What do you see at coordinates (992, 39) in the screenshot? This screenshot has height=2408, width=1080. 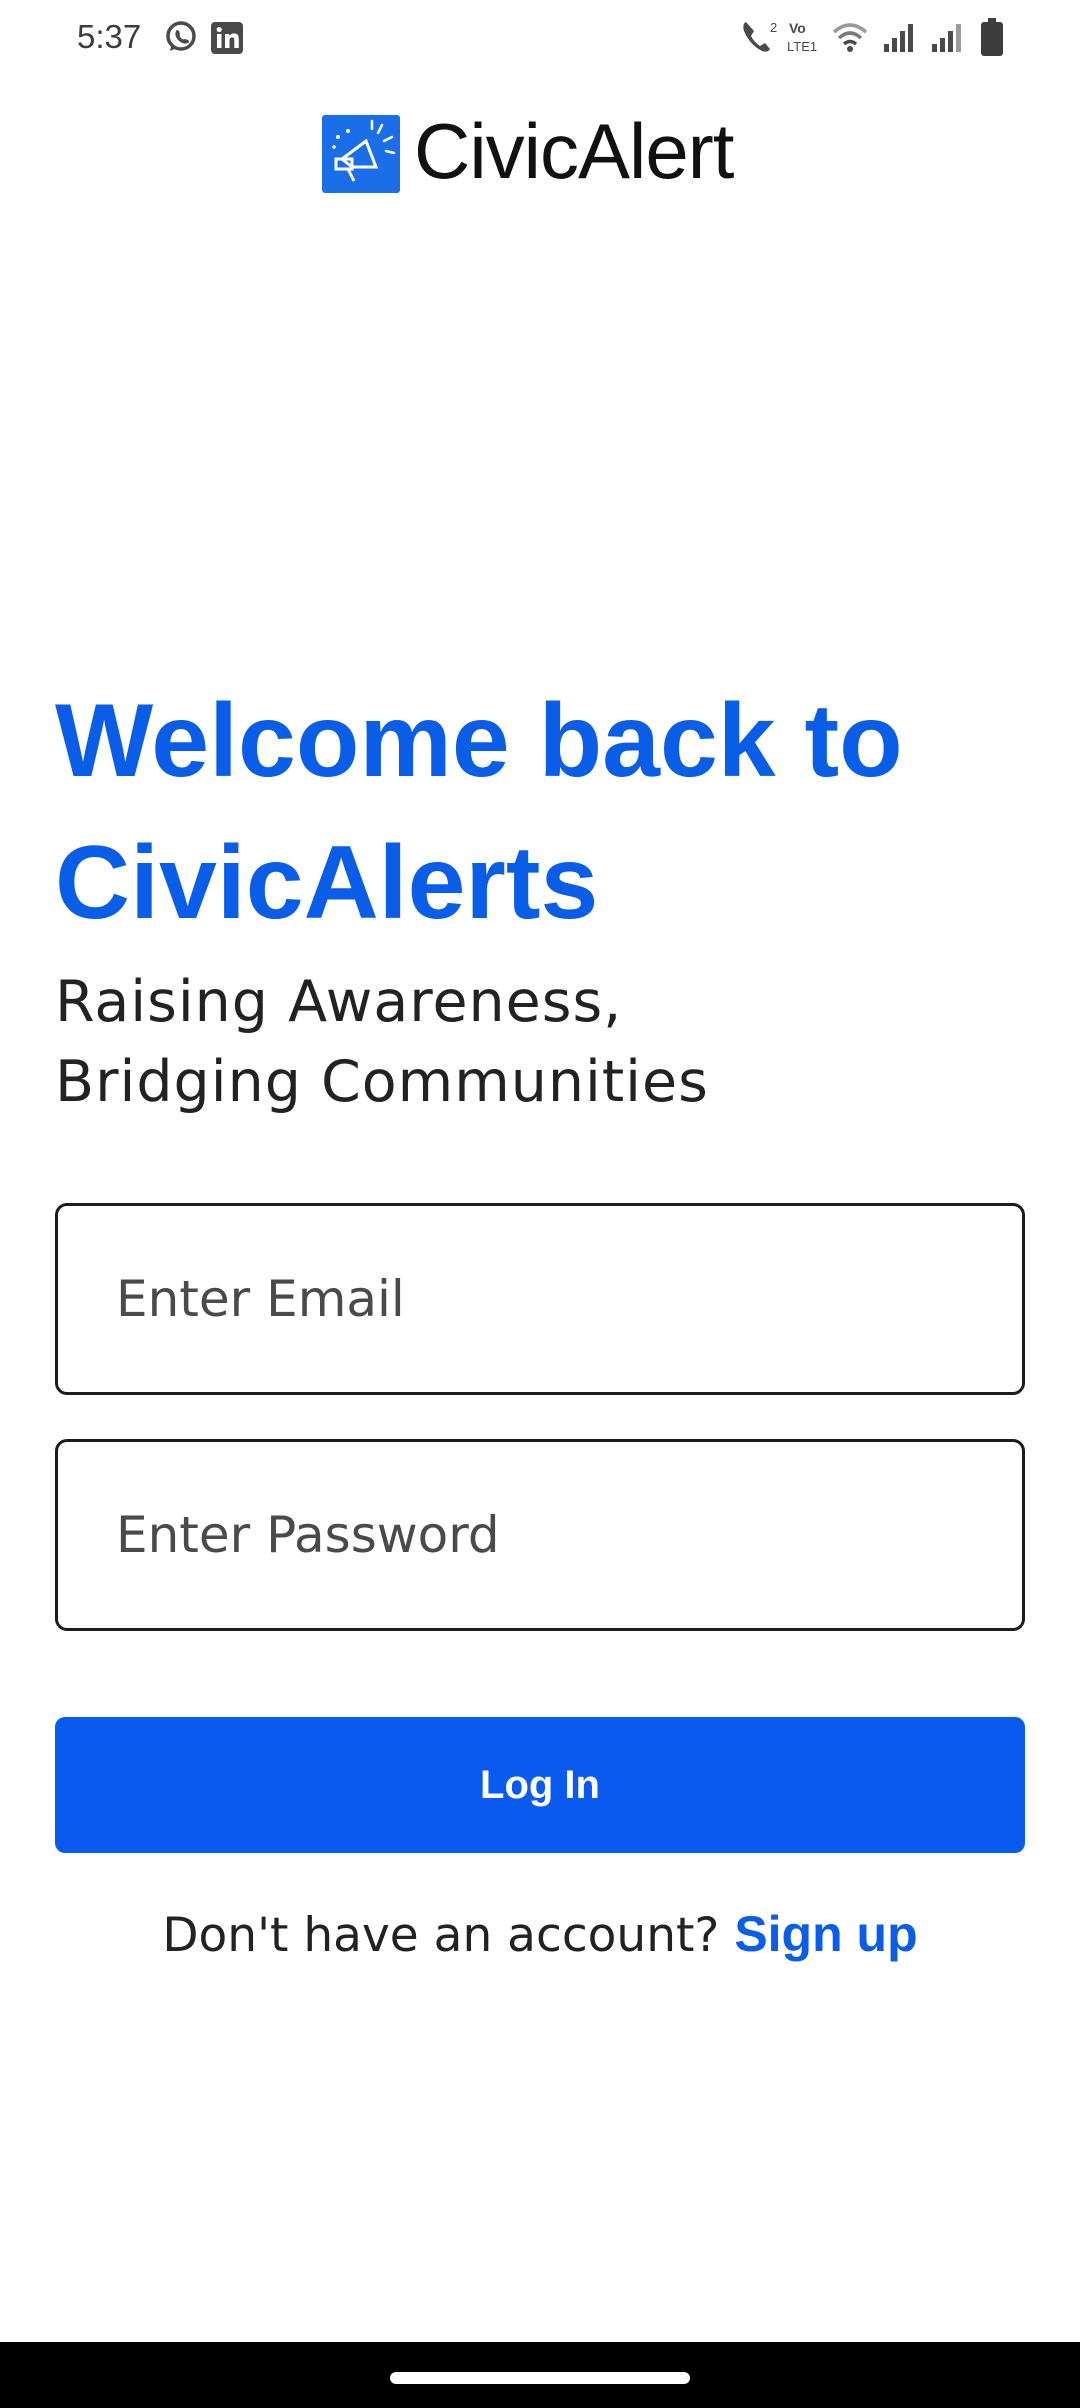 I see `battery-icon` at bounding box center [992, 39].